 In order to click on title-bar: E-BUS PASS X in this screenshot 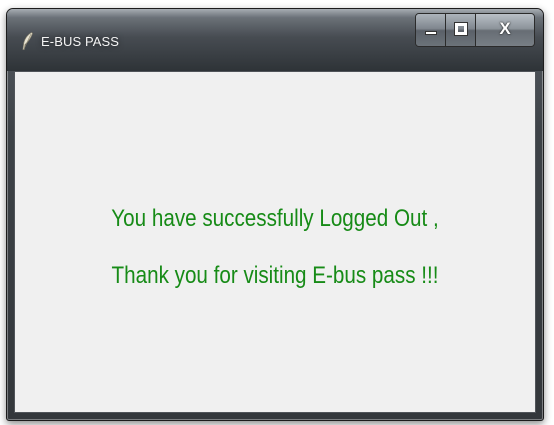, I will do `click(275, 40)`.